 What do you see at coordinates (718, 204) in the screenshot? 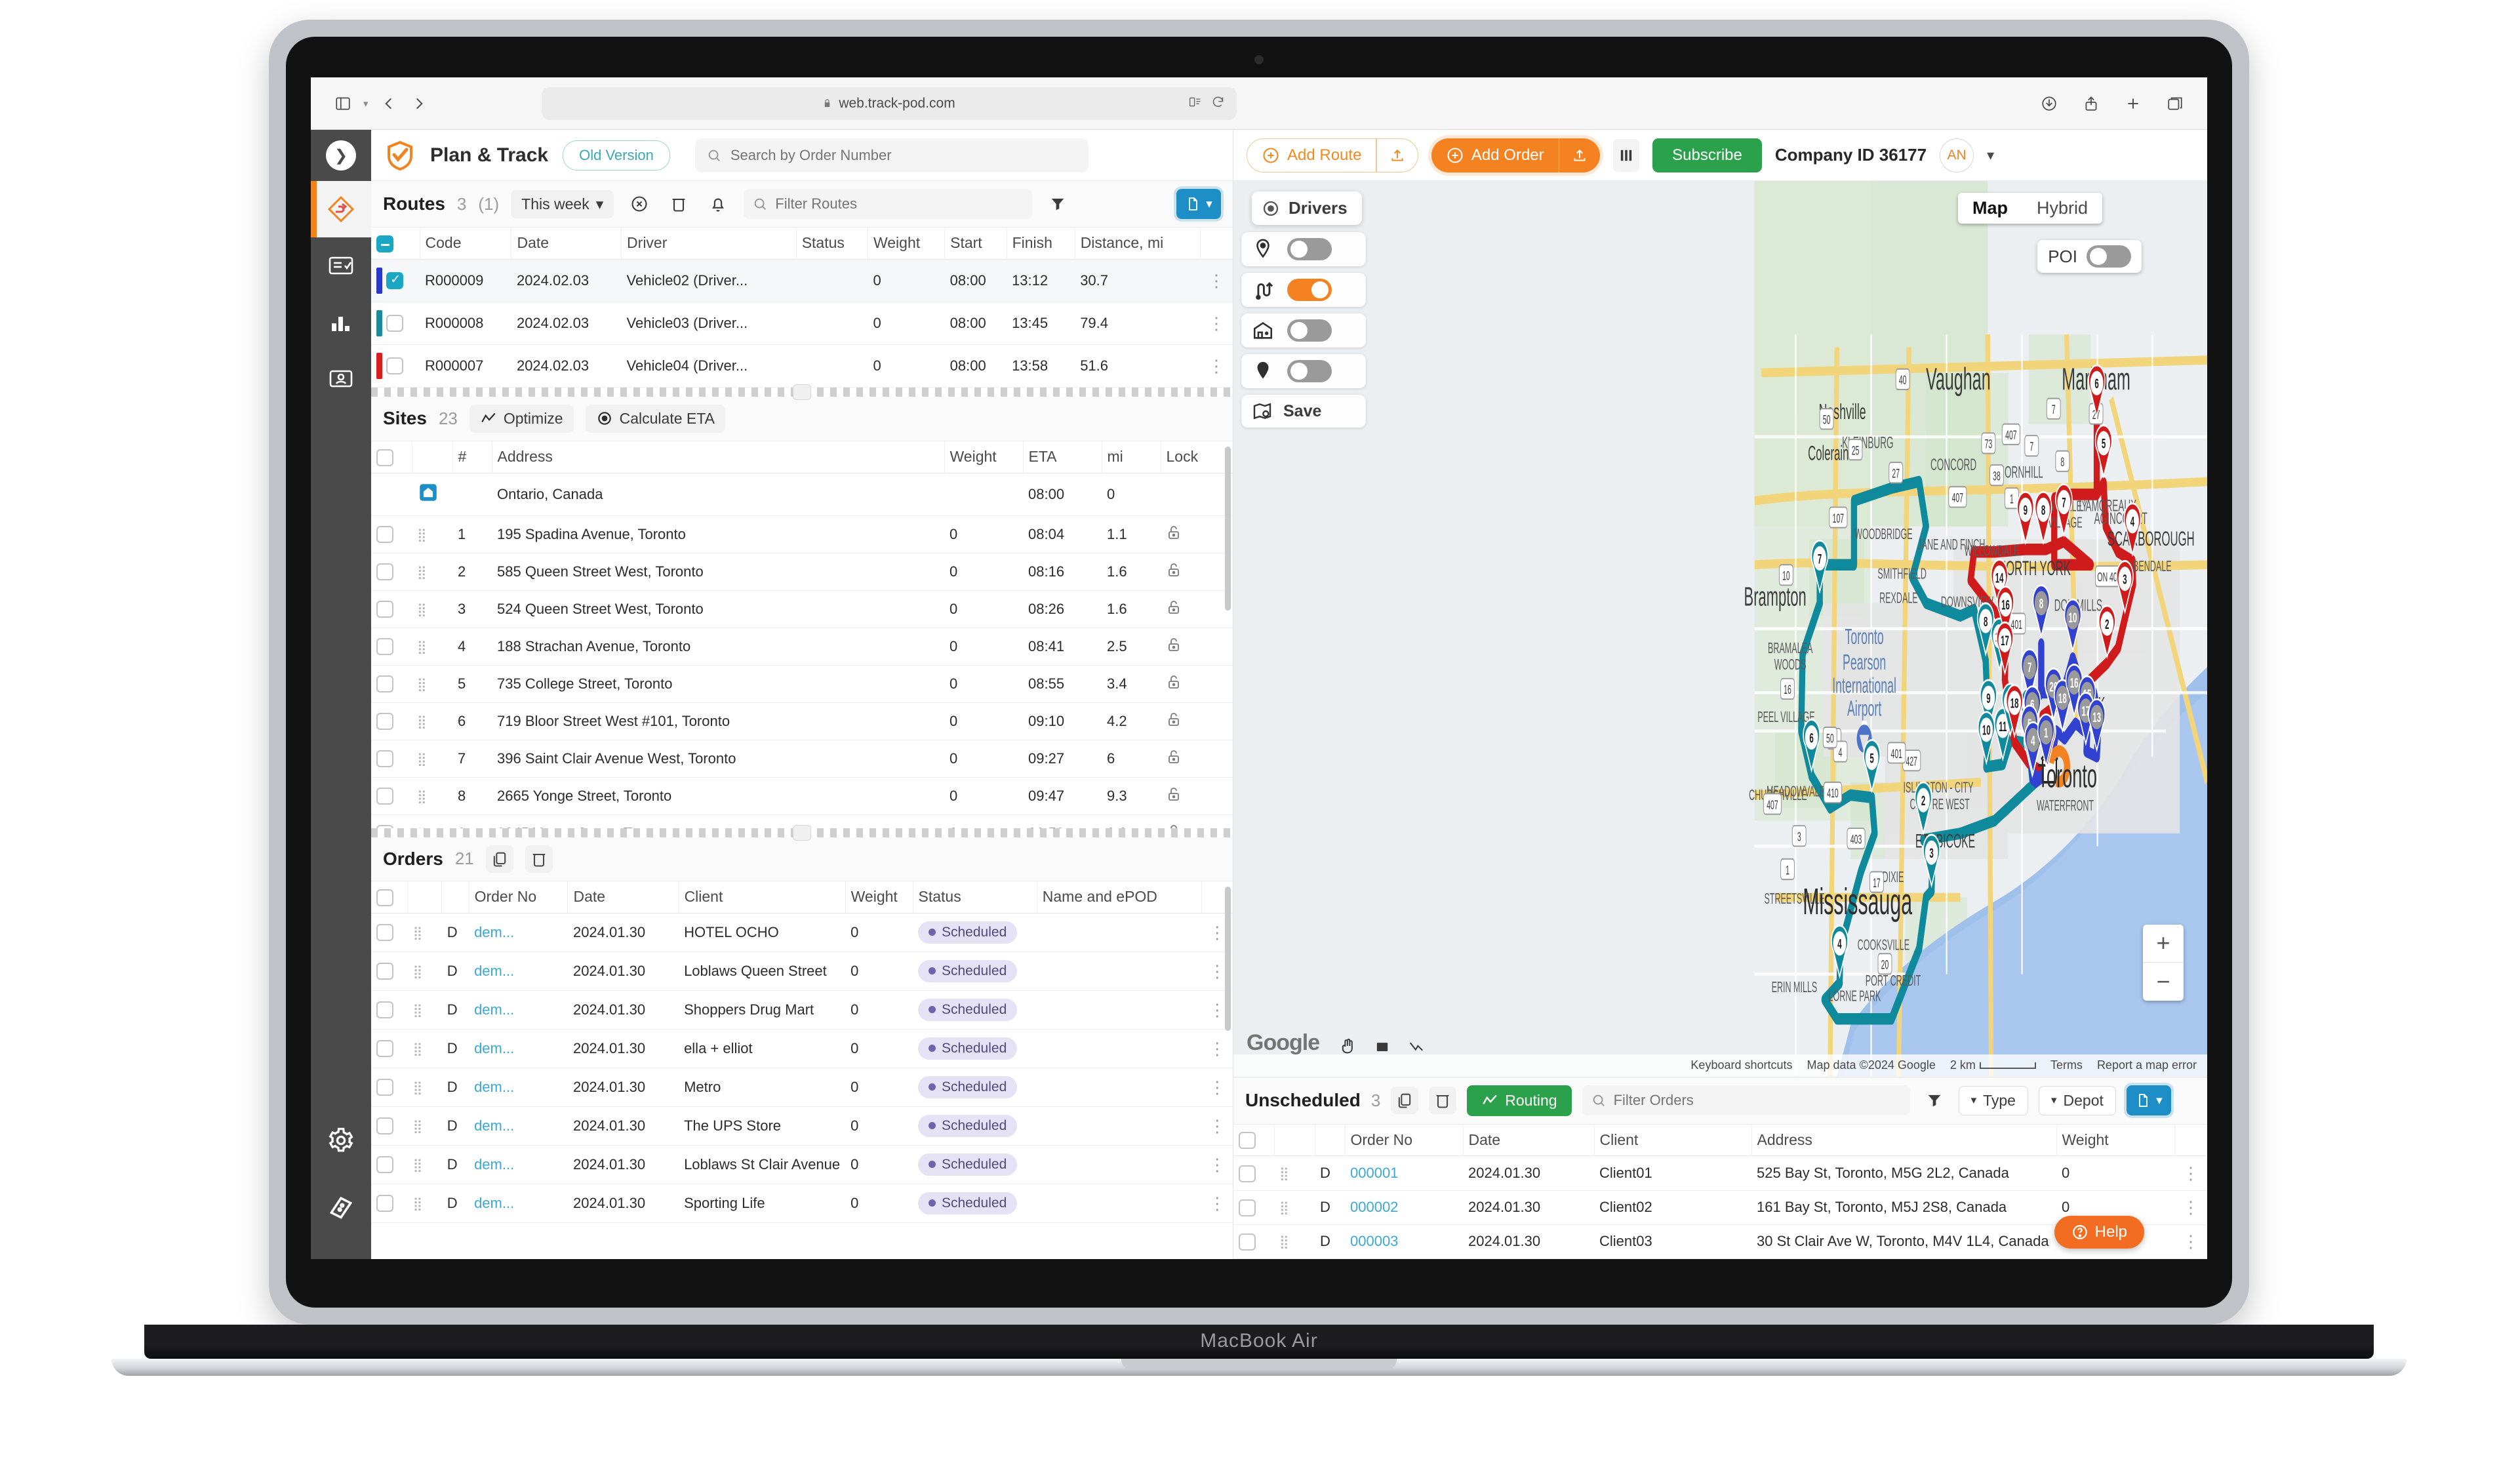
I see `notify-button` at bounding box center [718, 204].